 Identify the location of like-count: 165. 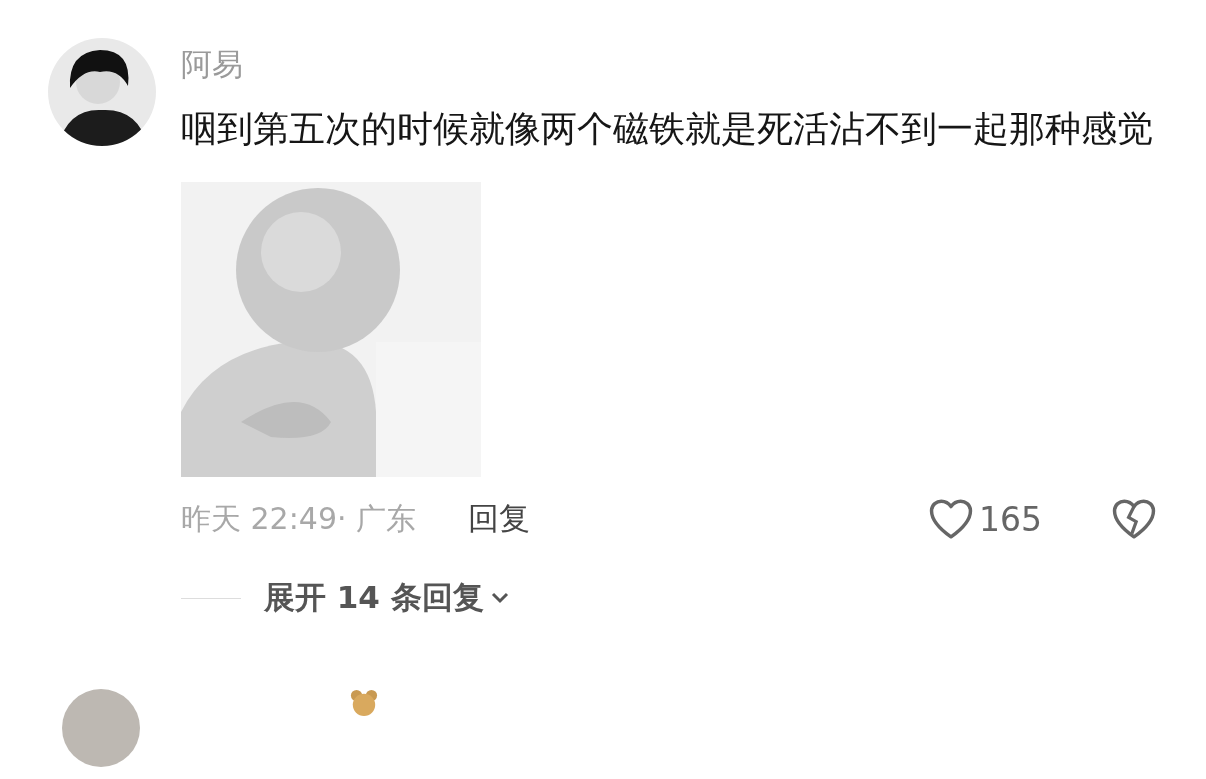
(1010, 519).